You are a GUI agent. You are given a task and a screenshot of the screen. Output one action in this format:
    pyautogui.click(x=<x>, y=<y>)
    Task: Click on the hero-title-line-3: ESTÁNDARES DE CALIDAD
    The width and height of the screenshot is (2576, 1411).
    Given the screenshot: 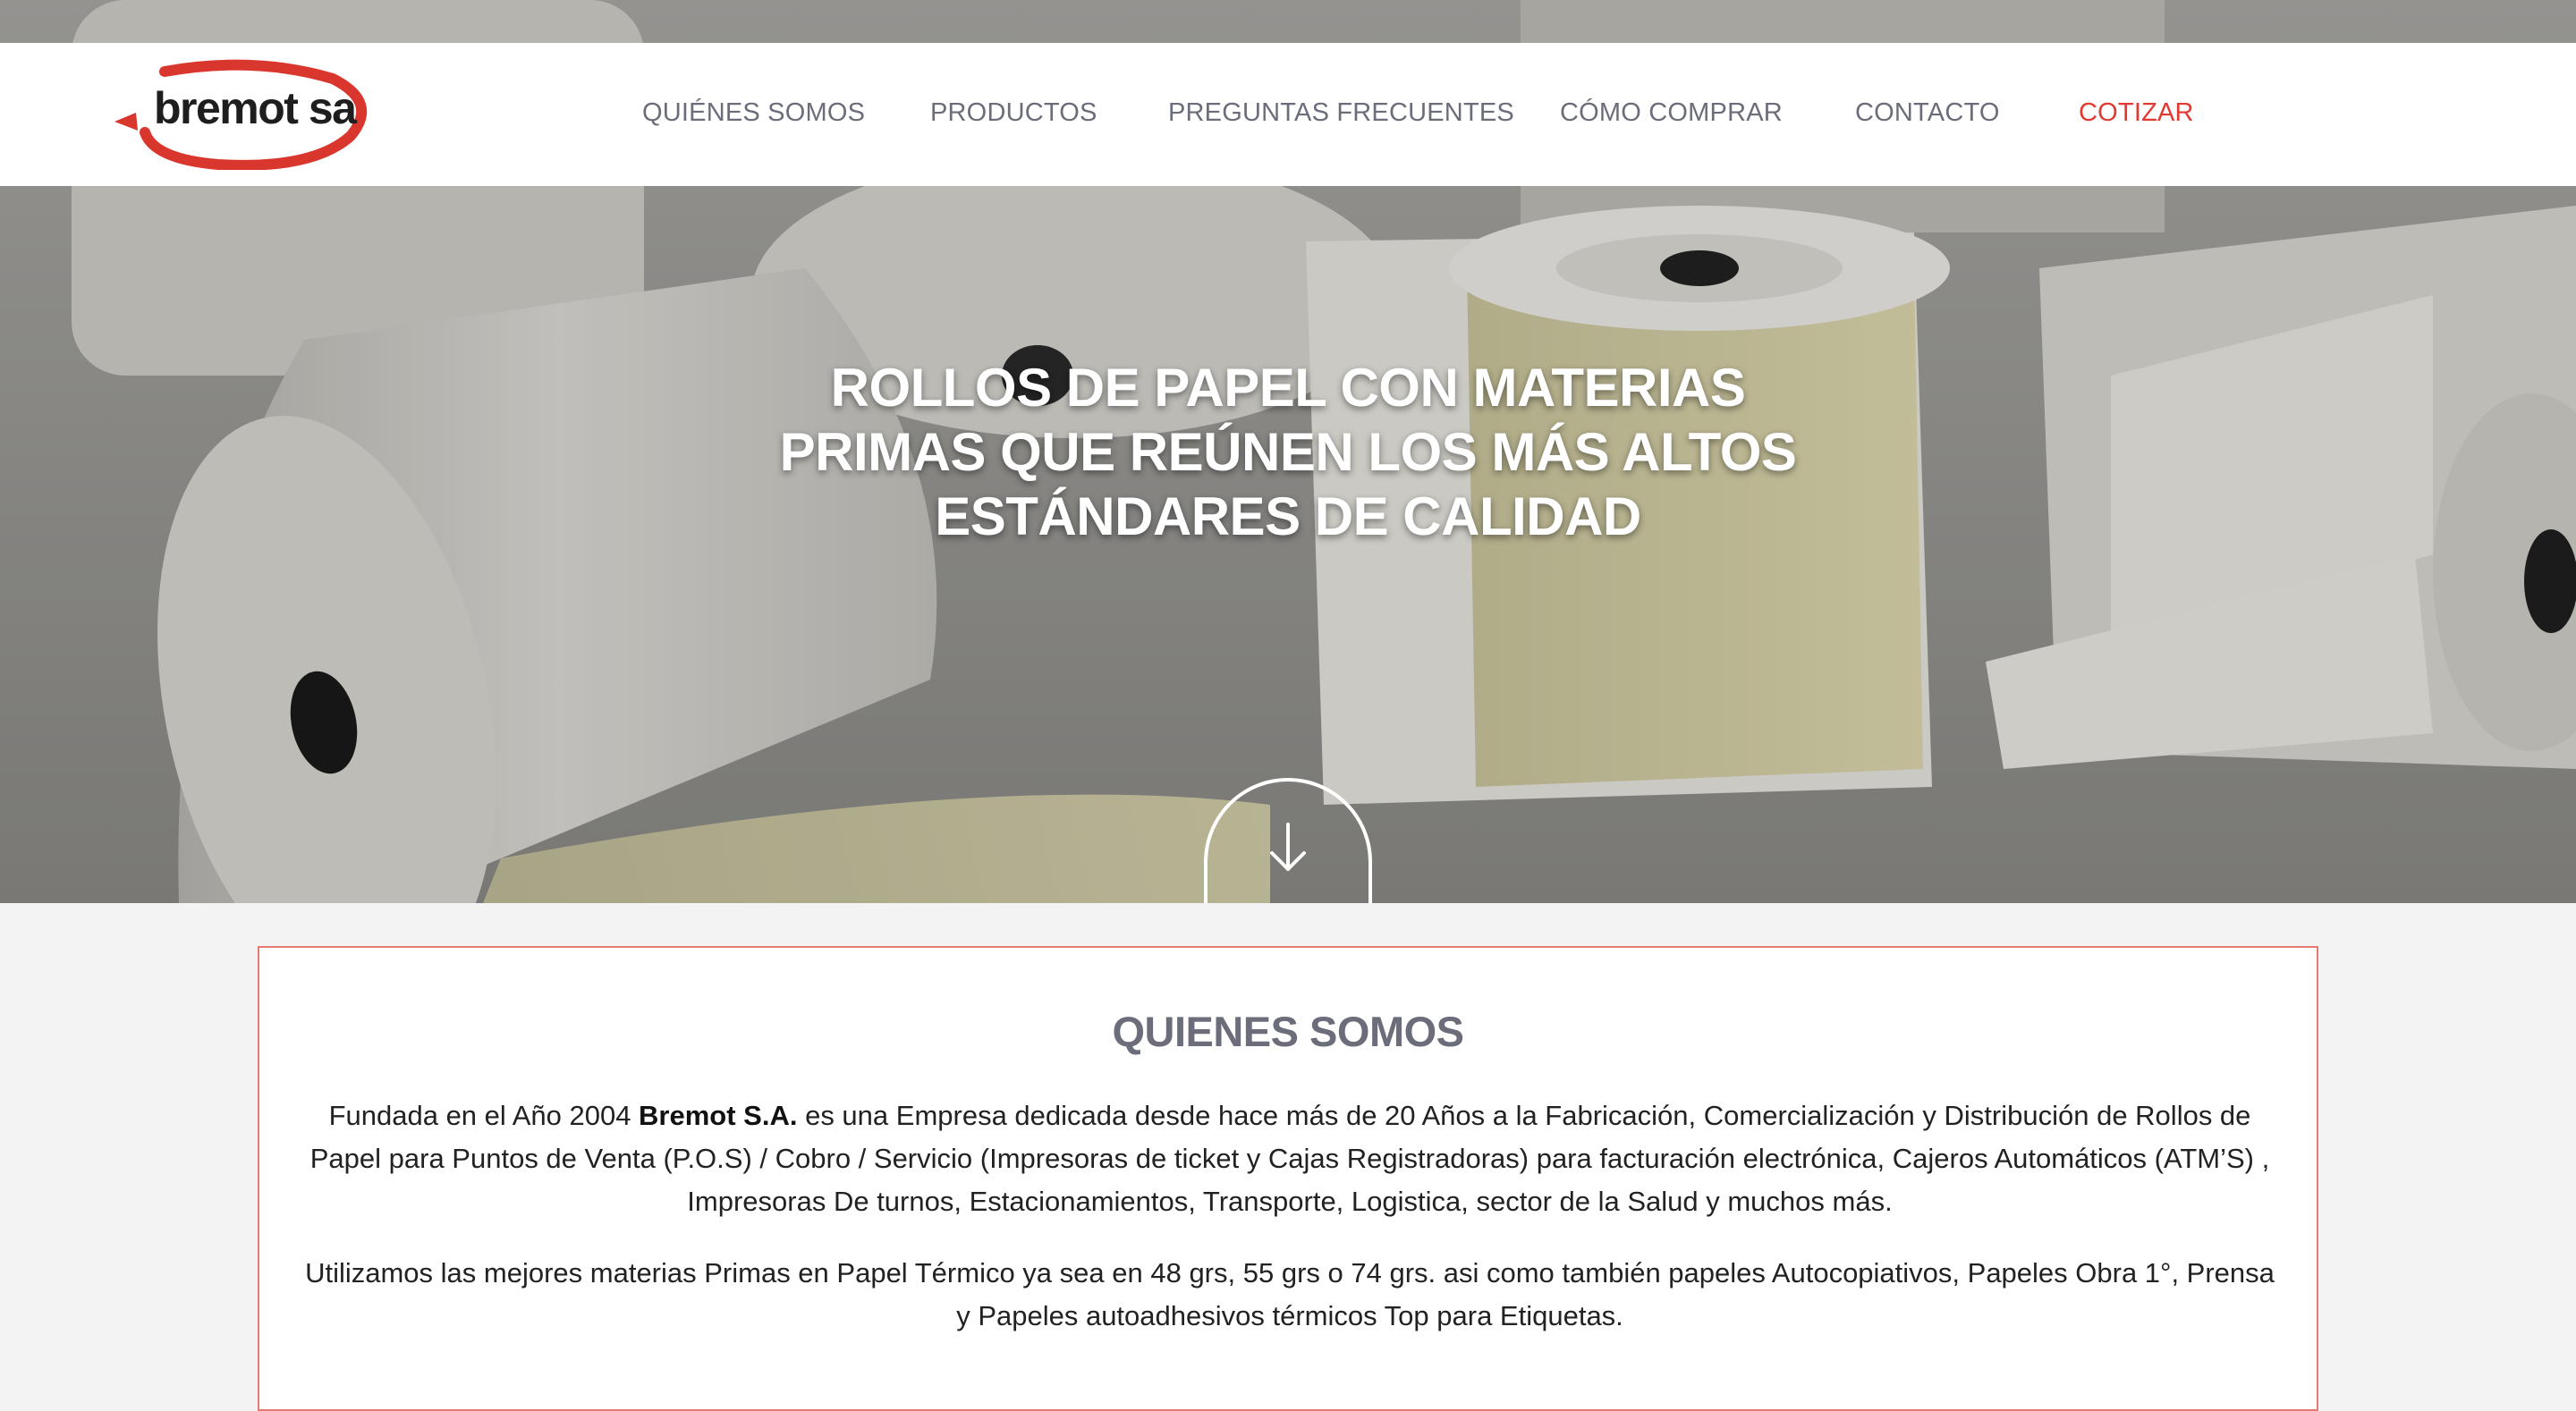 What is the action you would take?
    pyautogui.click(x=1288, y=516)
    